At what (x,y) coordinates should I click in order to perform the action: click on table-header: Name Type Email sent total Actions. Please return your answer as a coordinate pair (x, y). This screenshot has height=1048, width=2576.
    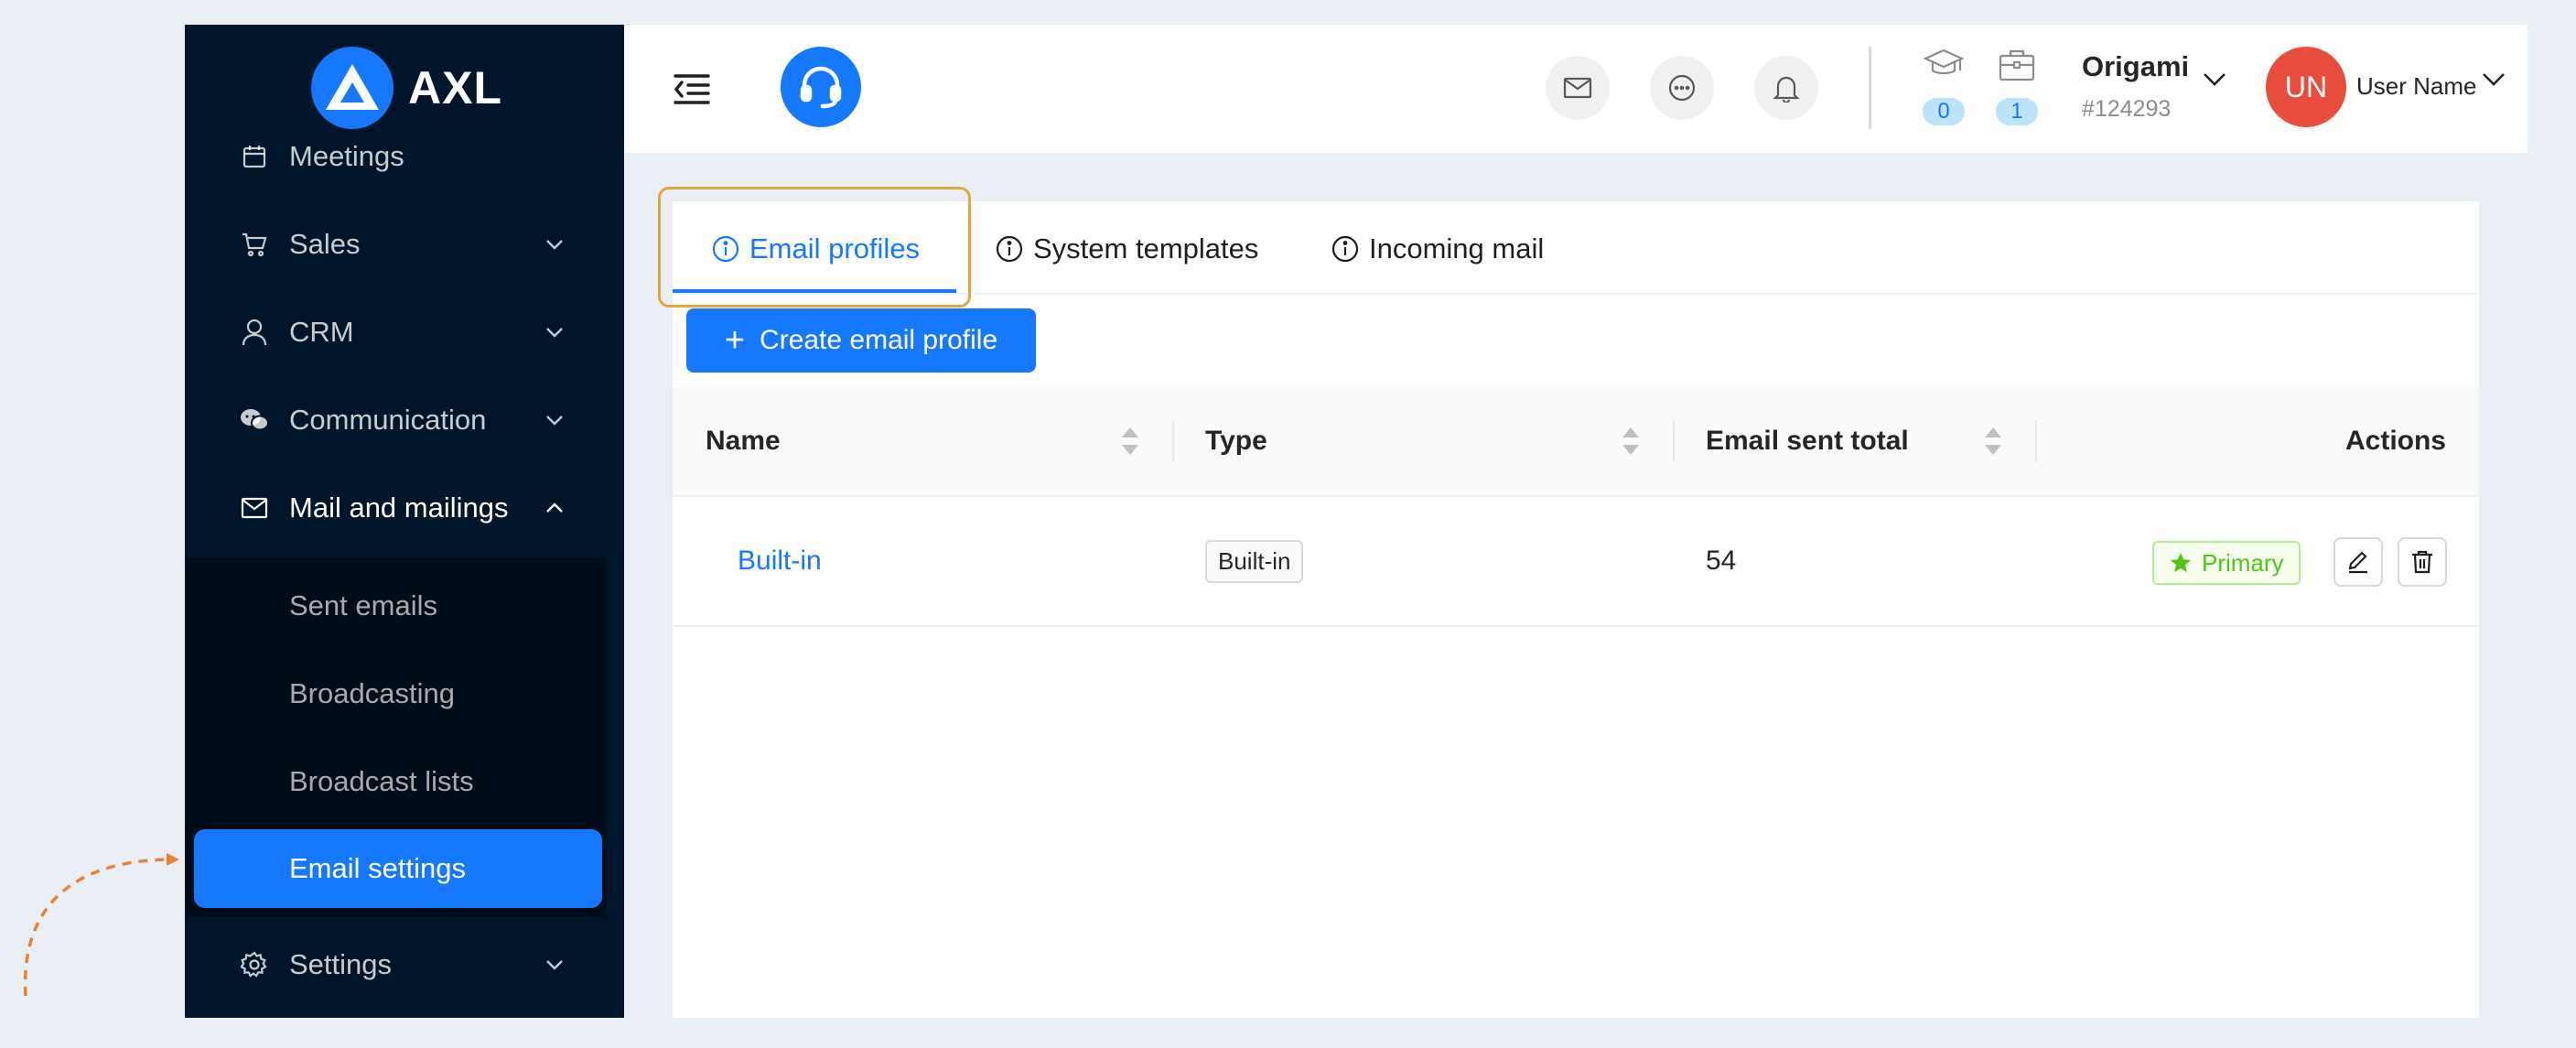
    Looking at the image, I should click on (1576, 442).